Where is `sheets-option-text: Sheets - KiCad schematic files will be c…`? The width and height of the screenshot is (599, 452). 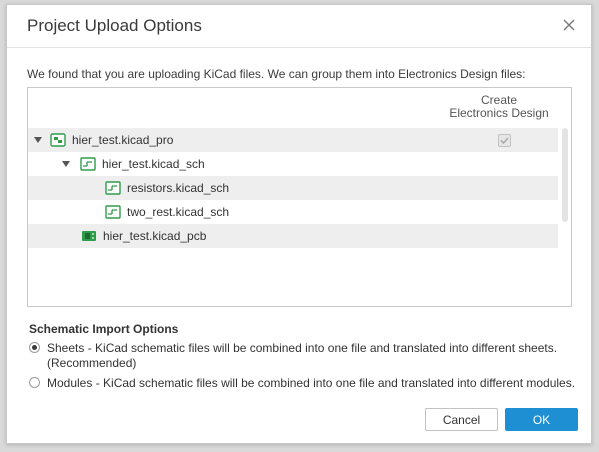
sheets-option-text: Sheets - KiCad schematic files will be c… is located at coordinates (302, 355).